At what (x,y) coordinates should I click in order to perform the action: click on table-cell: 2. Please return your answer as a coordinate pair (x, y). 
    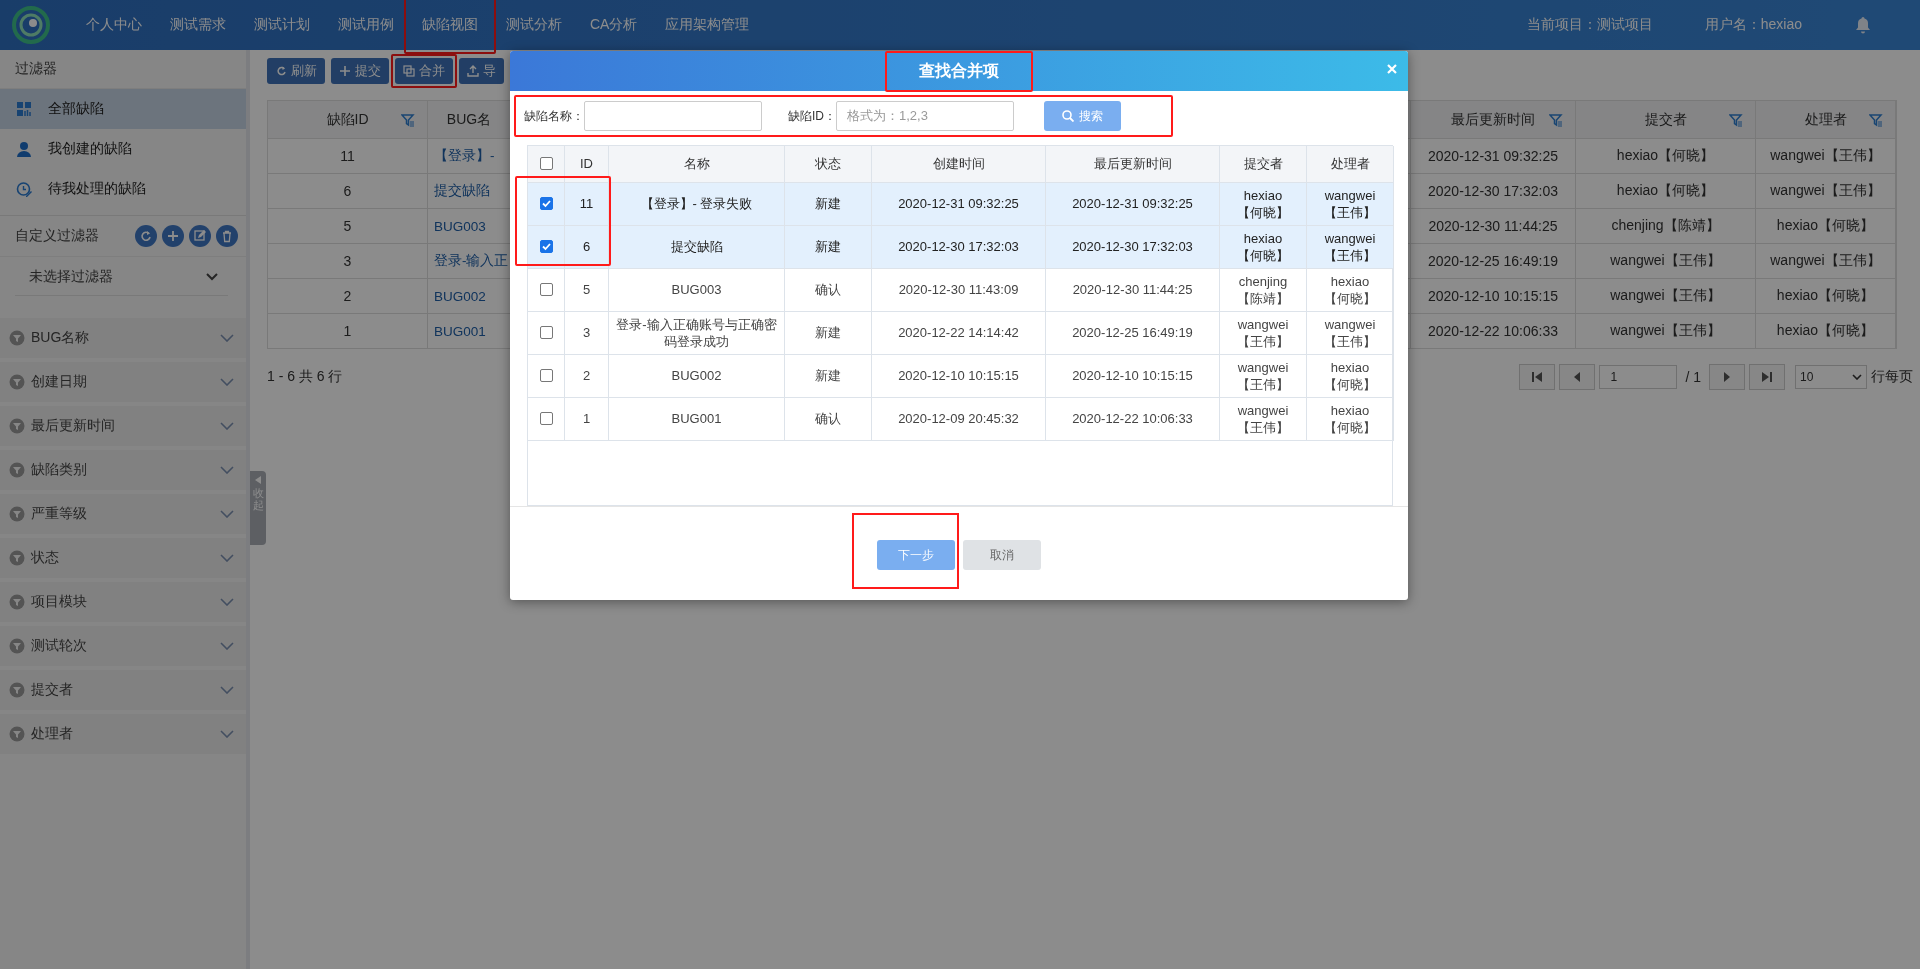
    Looking at the image, I should click on (348, 296).